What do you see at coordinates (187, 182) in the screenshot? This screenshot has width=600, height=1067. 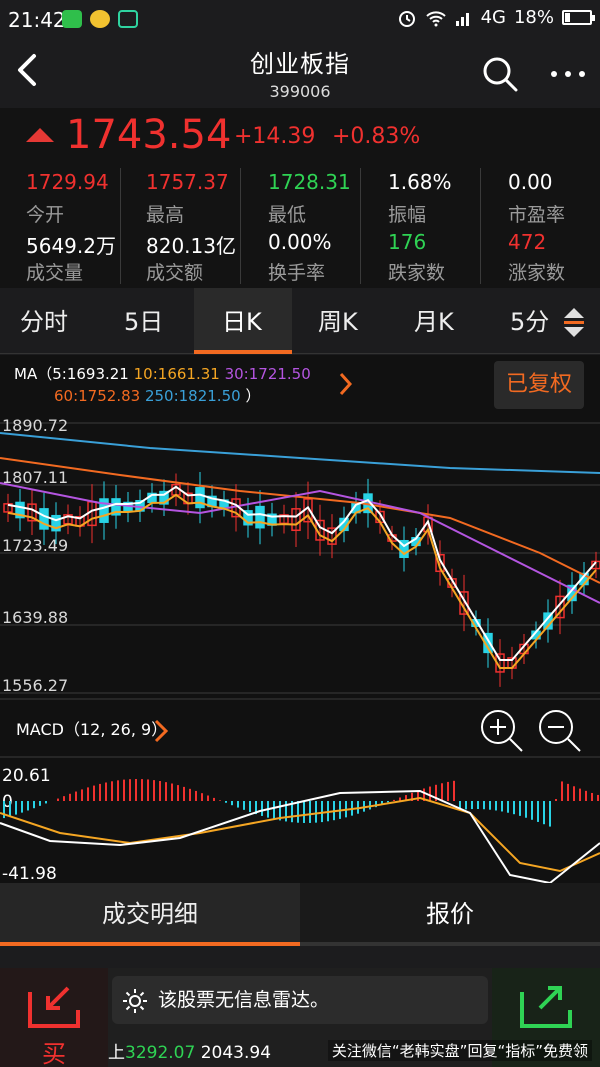 I see `stat-value: 1757.37` at bounding box center [187, 182].